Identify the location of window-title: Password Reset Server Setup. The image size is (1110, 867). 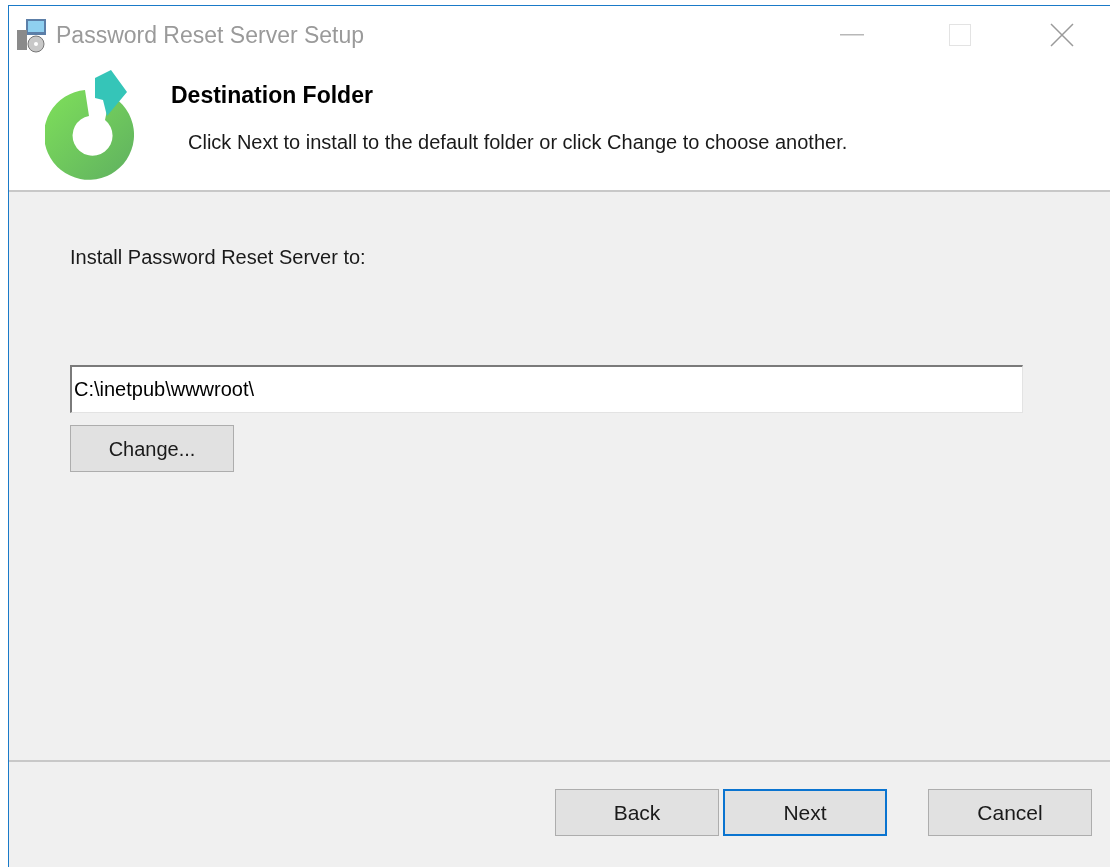
(210, 35).